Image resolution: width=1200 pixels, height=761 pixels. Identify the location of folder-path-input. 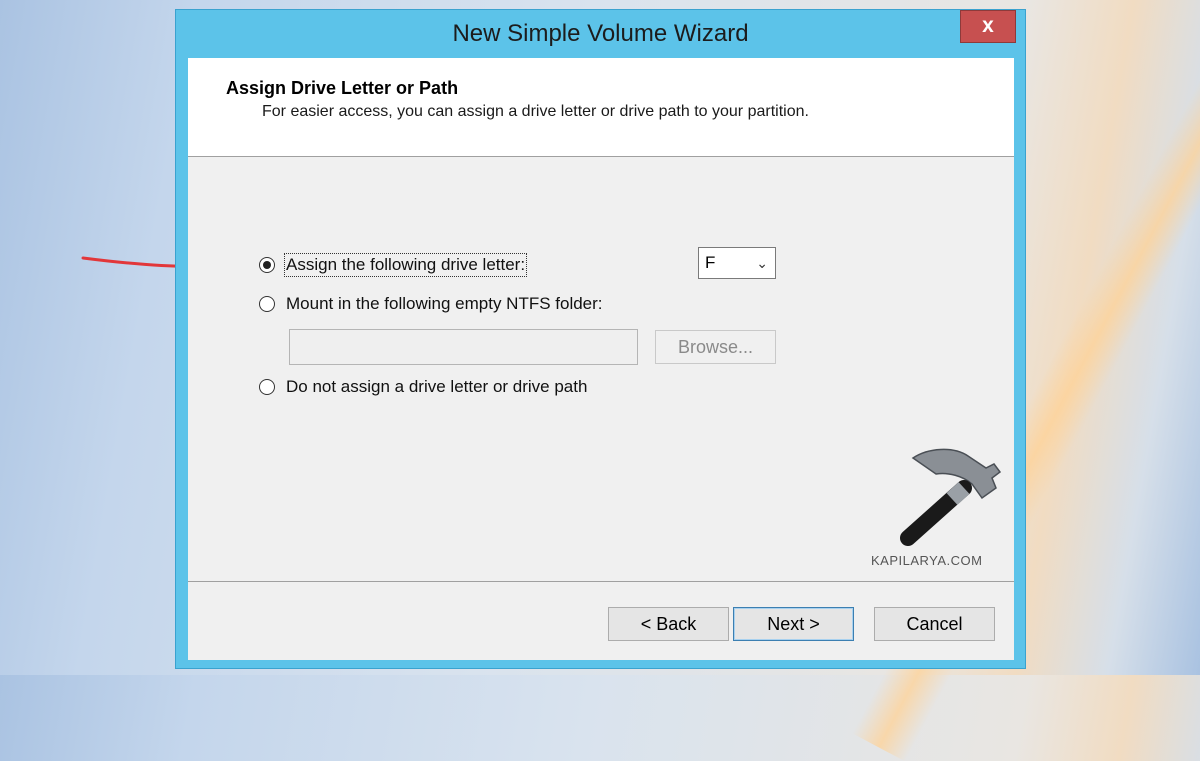
(463, 347).